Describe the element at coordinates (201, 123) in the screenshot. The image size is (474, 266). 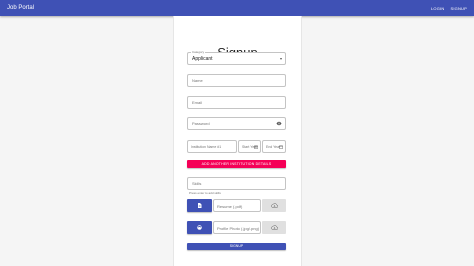
I see `password-placeholder: Password` at that location.